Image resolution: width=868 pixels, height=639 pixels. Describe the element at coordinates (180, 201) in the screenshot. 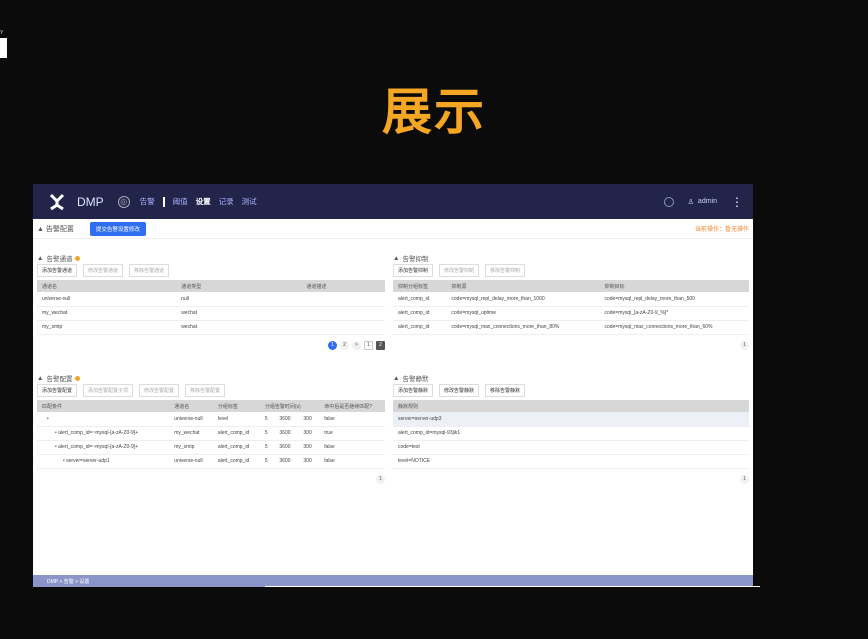

I see `nav-threshold: 阈值` at that location.